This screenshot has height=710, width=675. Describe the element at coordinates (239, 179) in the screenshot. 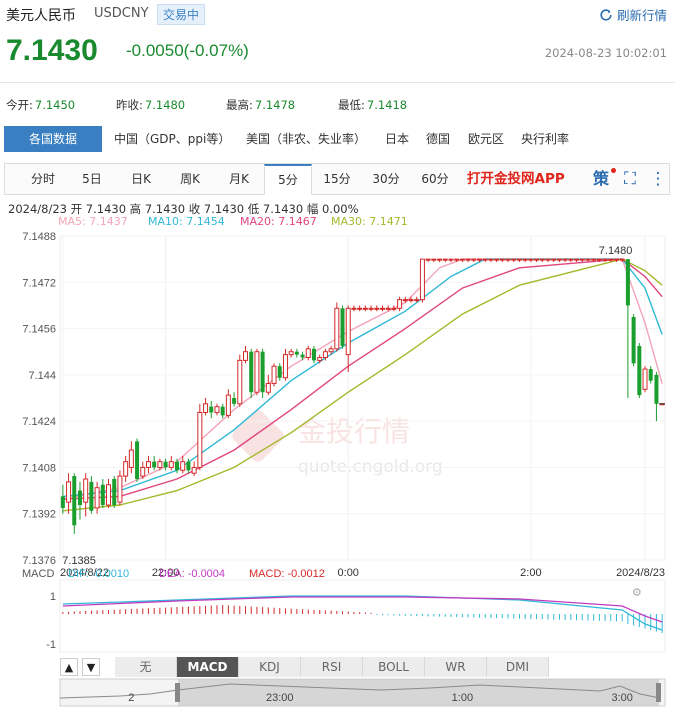

I see `tab-monthly-k: 月K` at that location.